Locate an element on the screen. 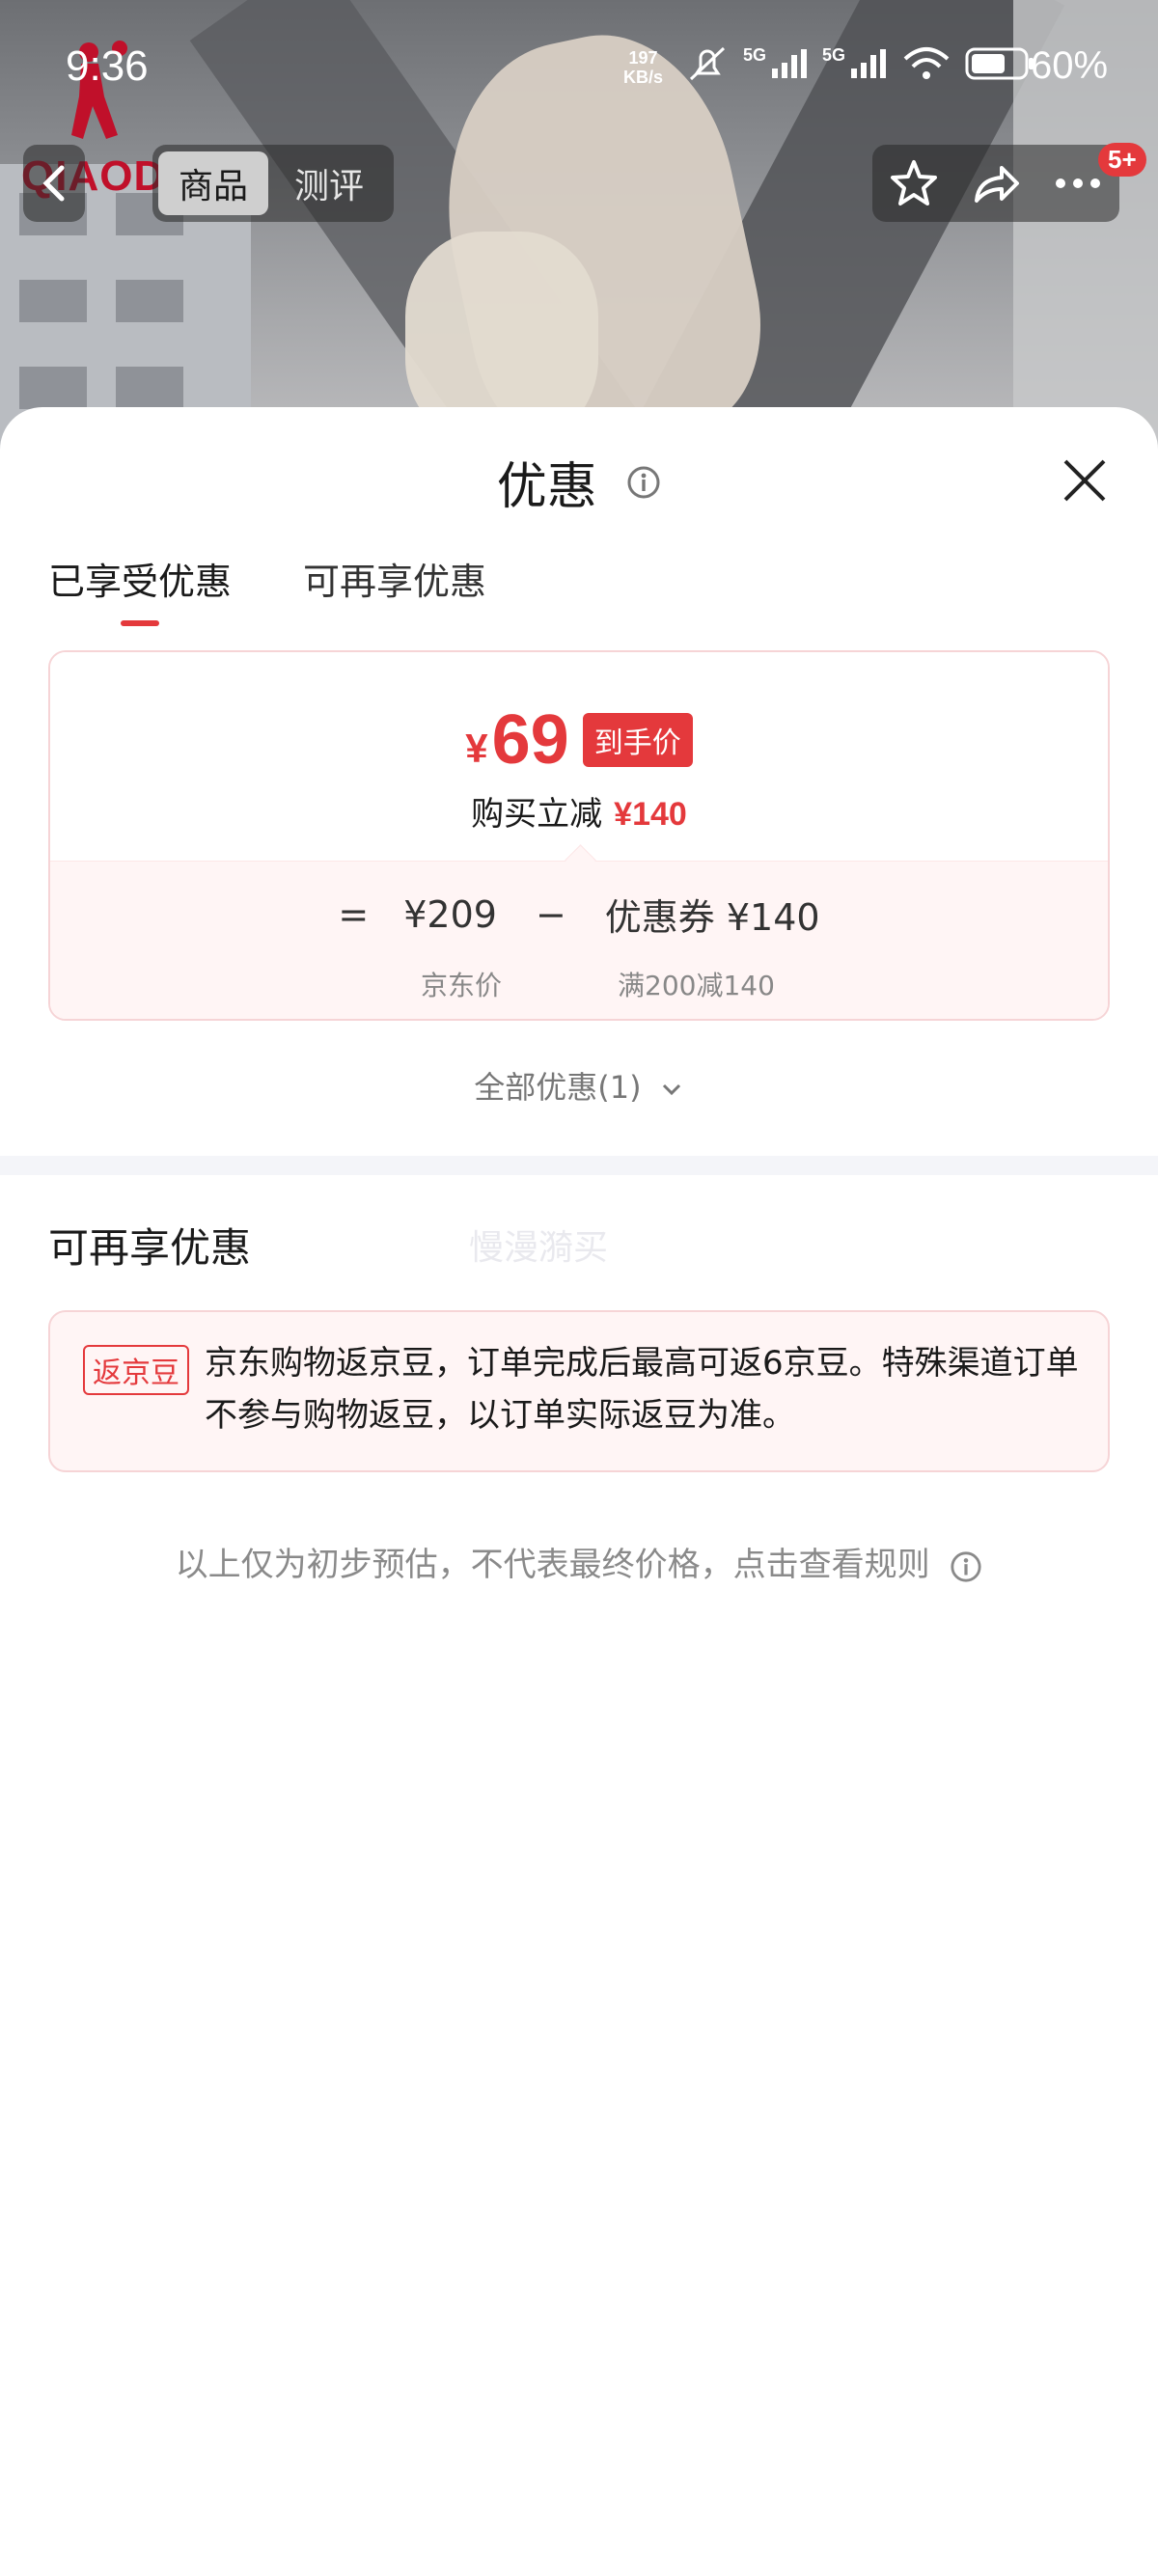 This screenshot has width=1158, height=2576. status-bar: 9:36 197 KB/s 5G 5G 60% is located at coordinates (579, 67).